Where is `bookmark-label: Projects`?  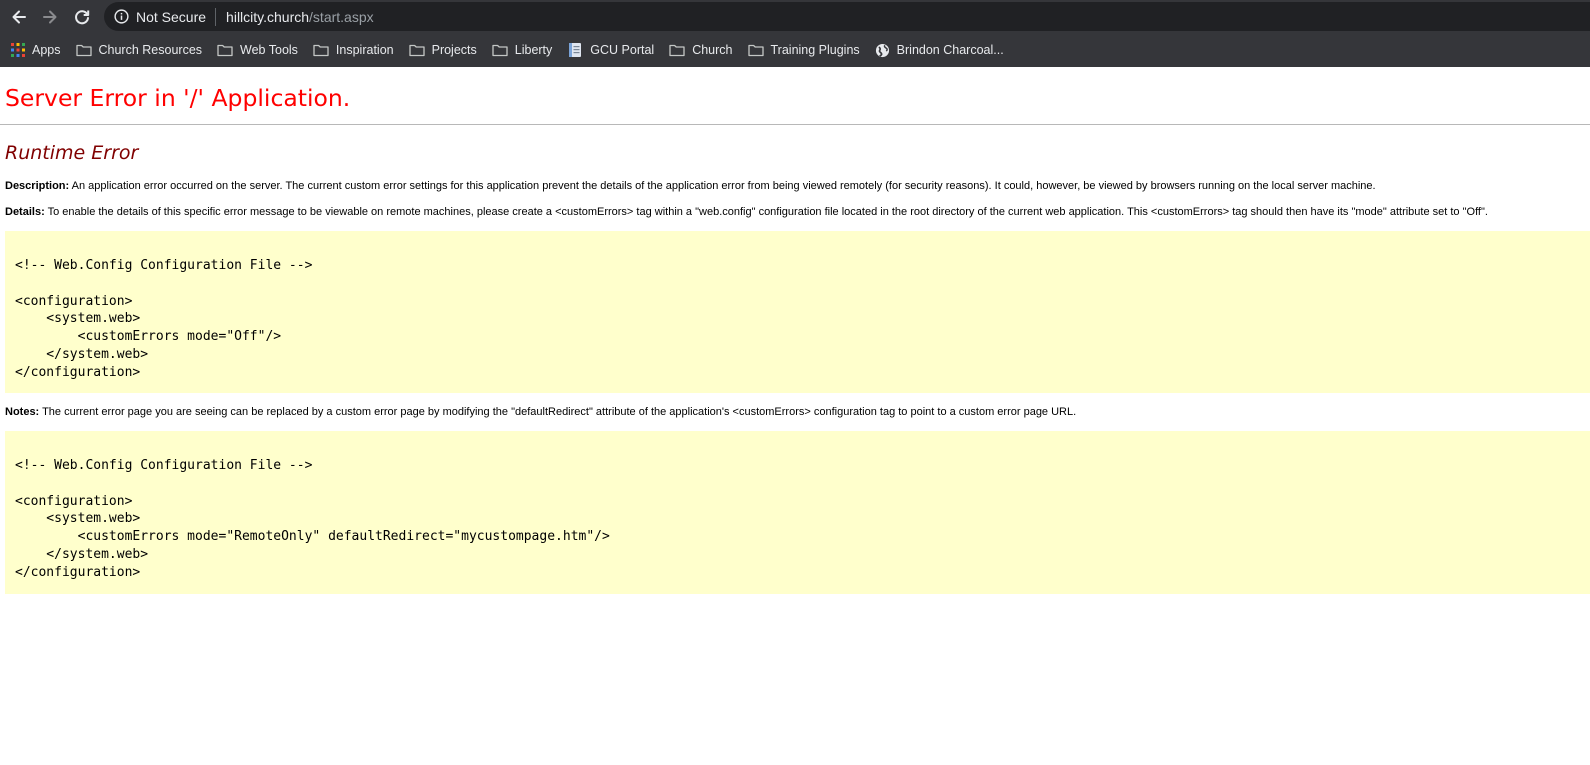
bookmark-label: Projects is located at coordinates (454, 50).